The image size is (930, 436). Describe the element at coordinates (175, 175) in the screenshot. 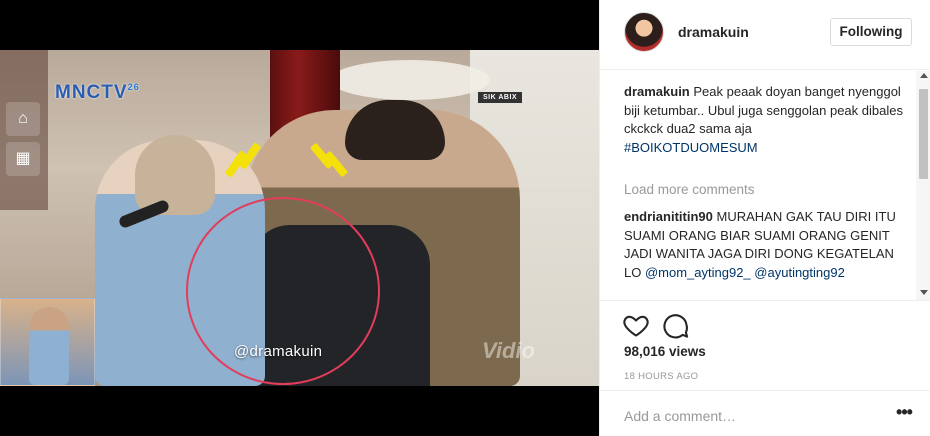

I see `woman-hair` at that location.